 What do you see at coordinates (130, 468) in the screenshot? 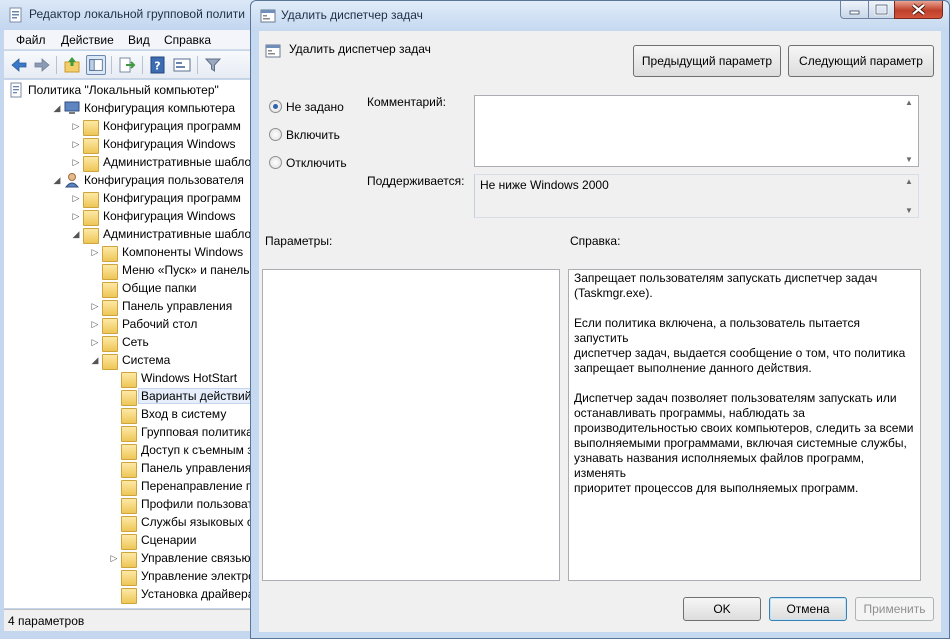
I see `tree-item: Панель управления производительностью` at bounding box center [130, 468].